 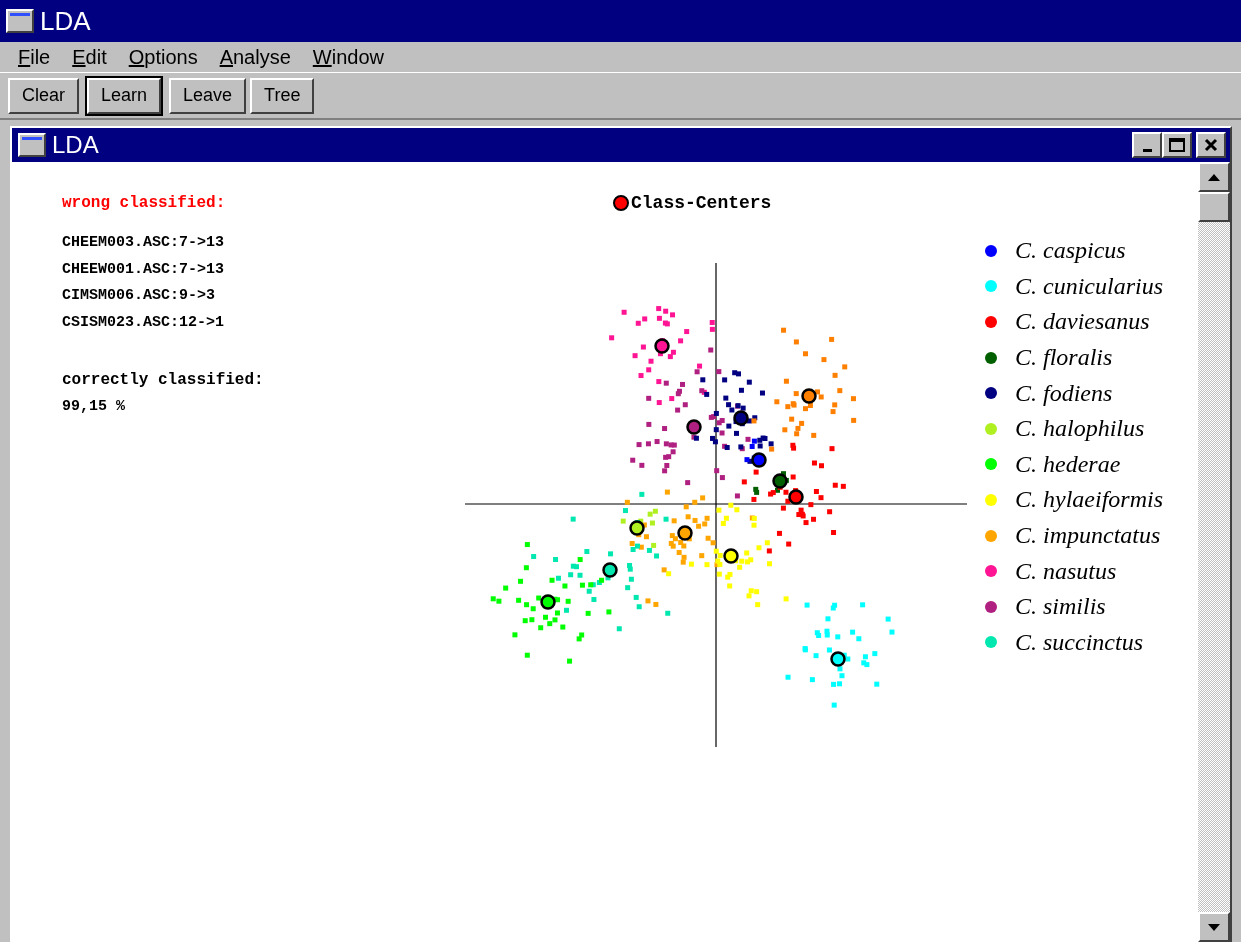 I want to click on toolbar-button: Learn, so click(x=124, y=95).